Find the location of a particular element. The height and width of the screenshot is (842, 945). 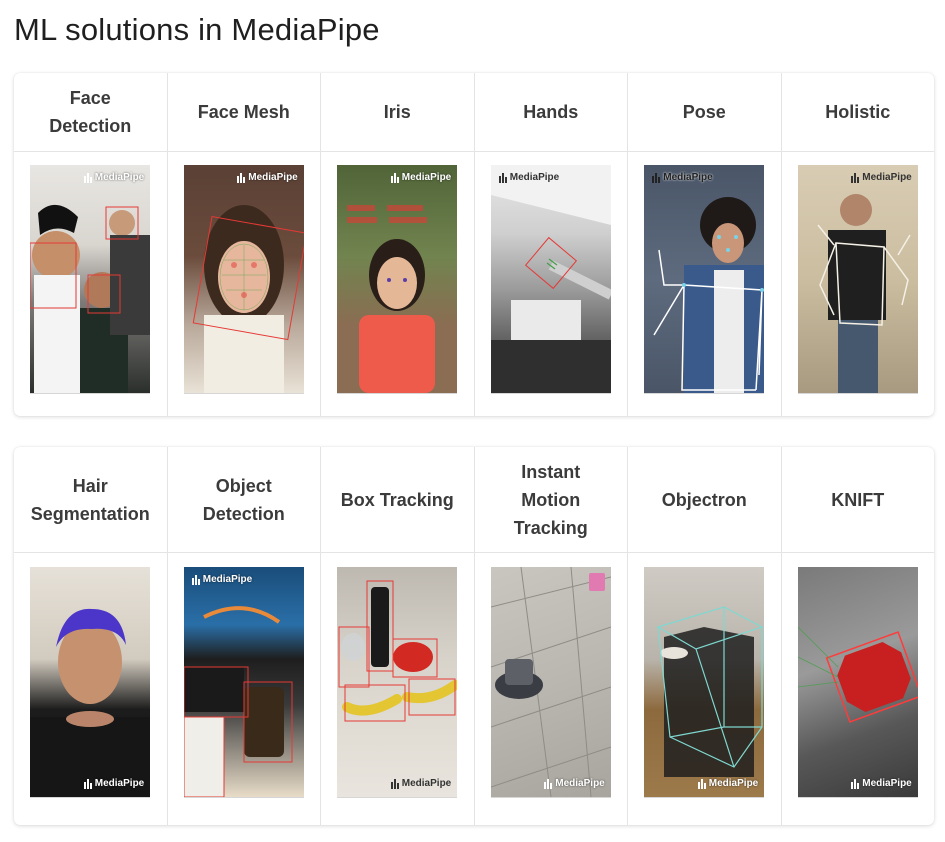

solution-face-mesh: Face Mesh MediaPipe is located at coordinates (244, 244).